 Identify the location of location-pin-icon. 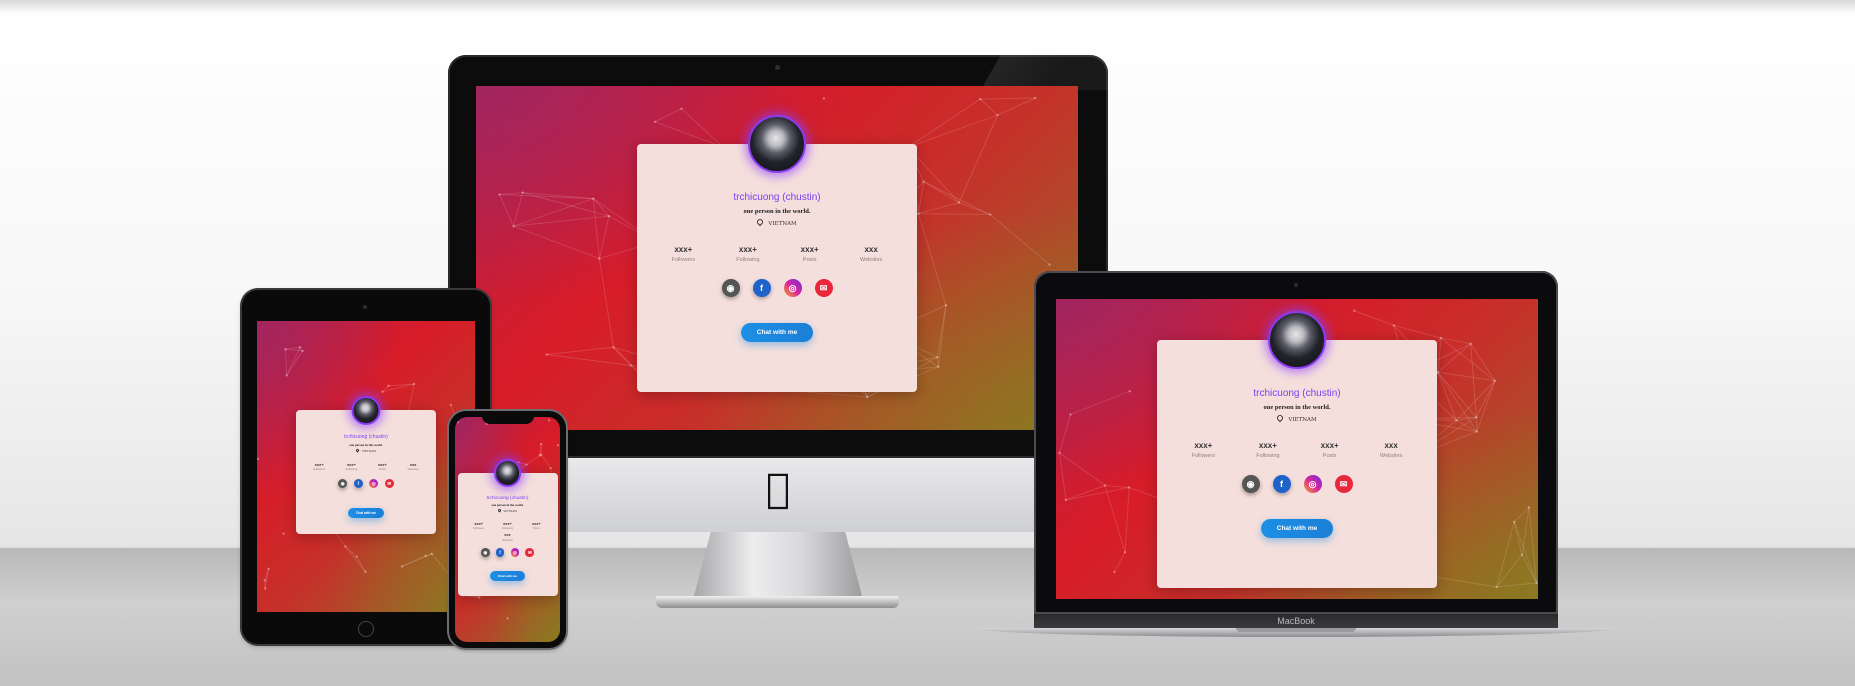
(357, 450).